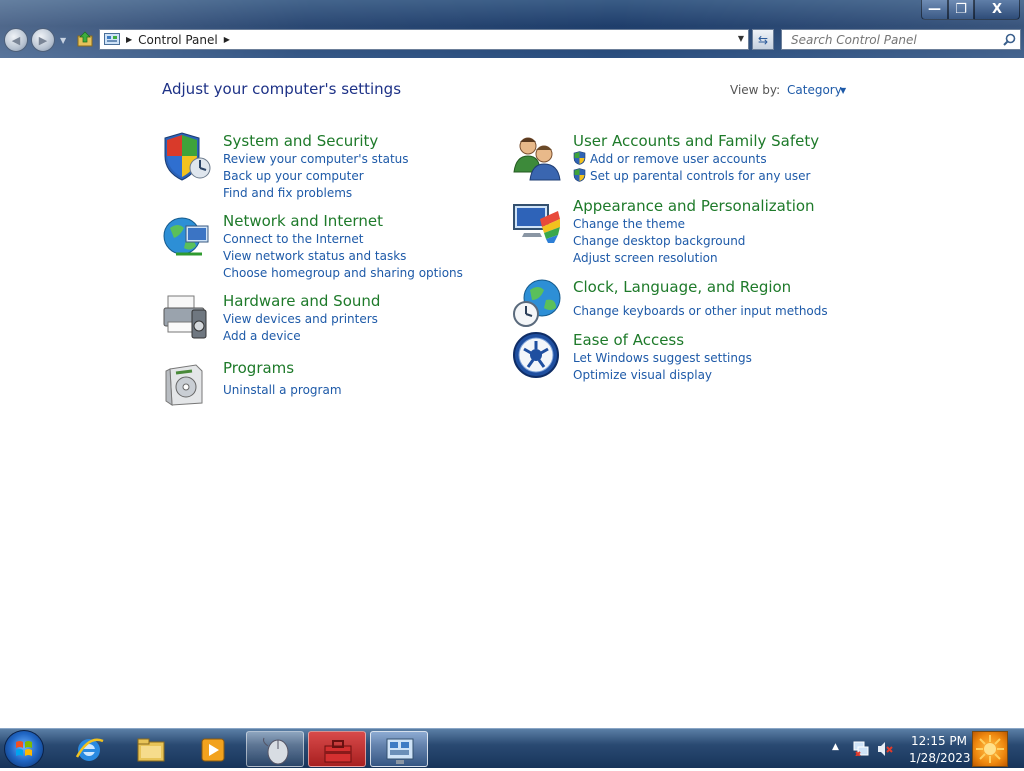 The image size is (1024, 771). I want to click on taskbar-control-panel, so click(399, 749).